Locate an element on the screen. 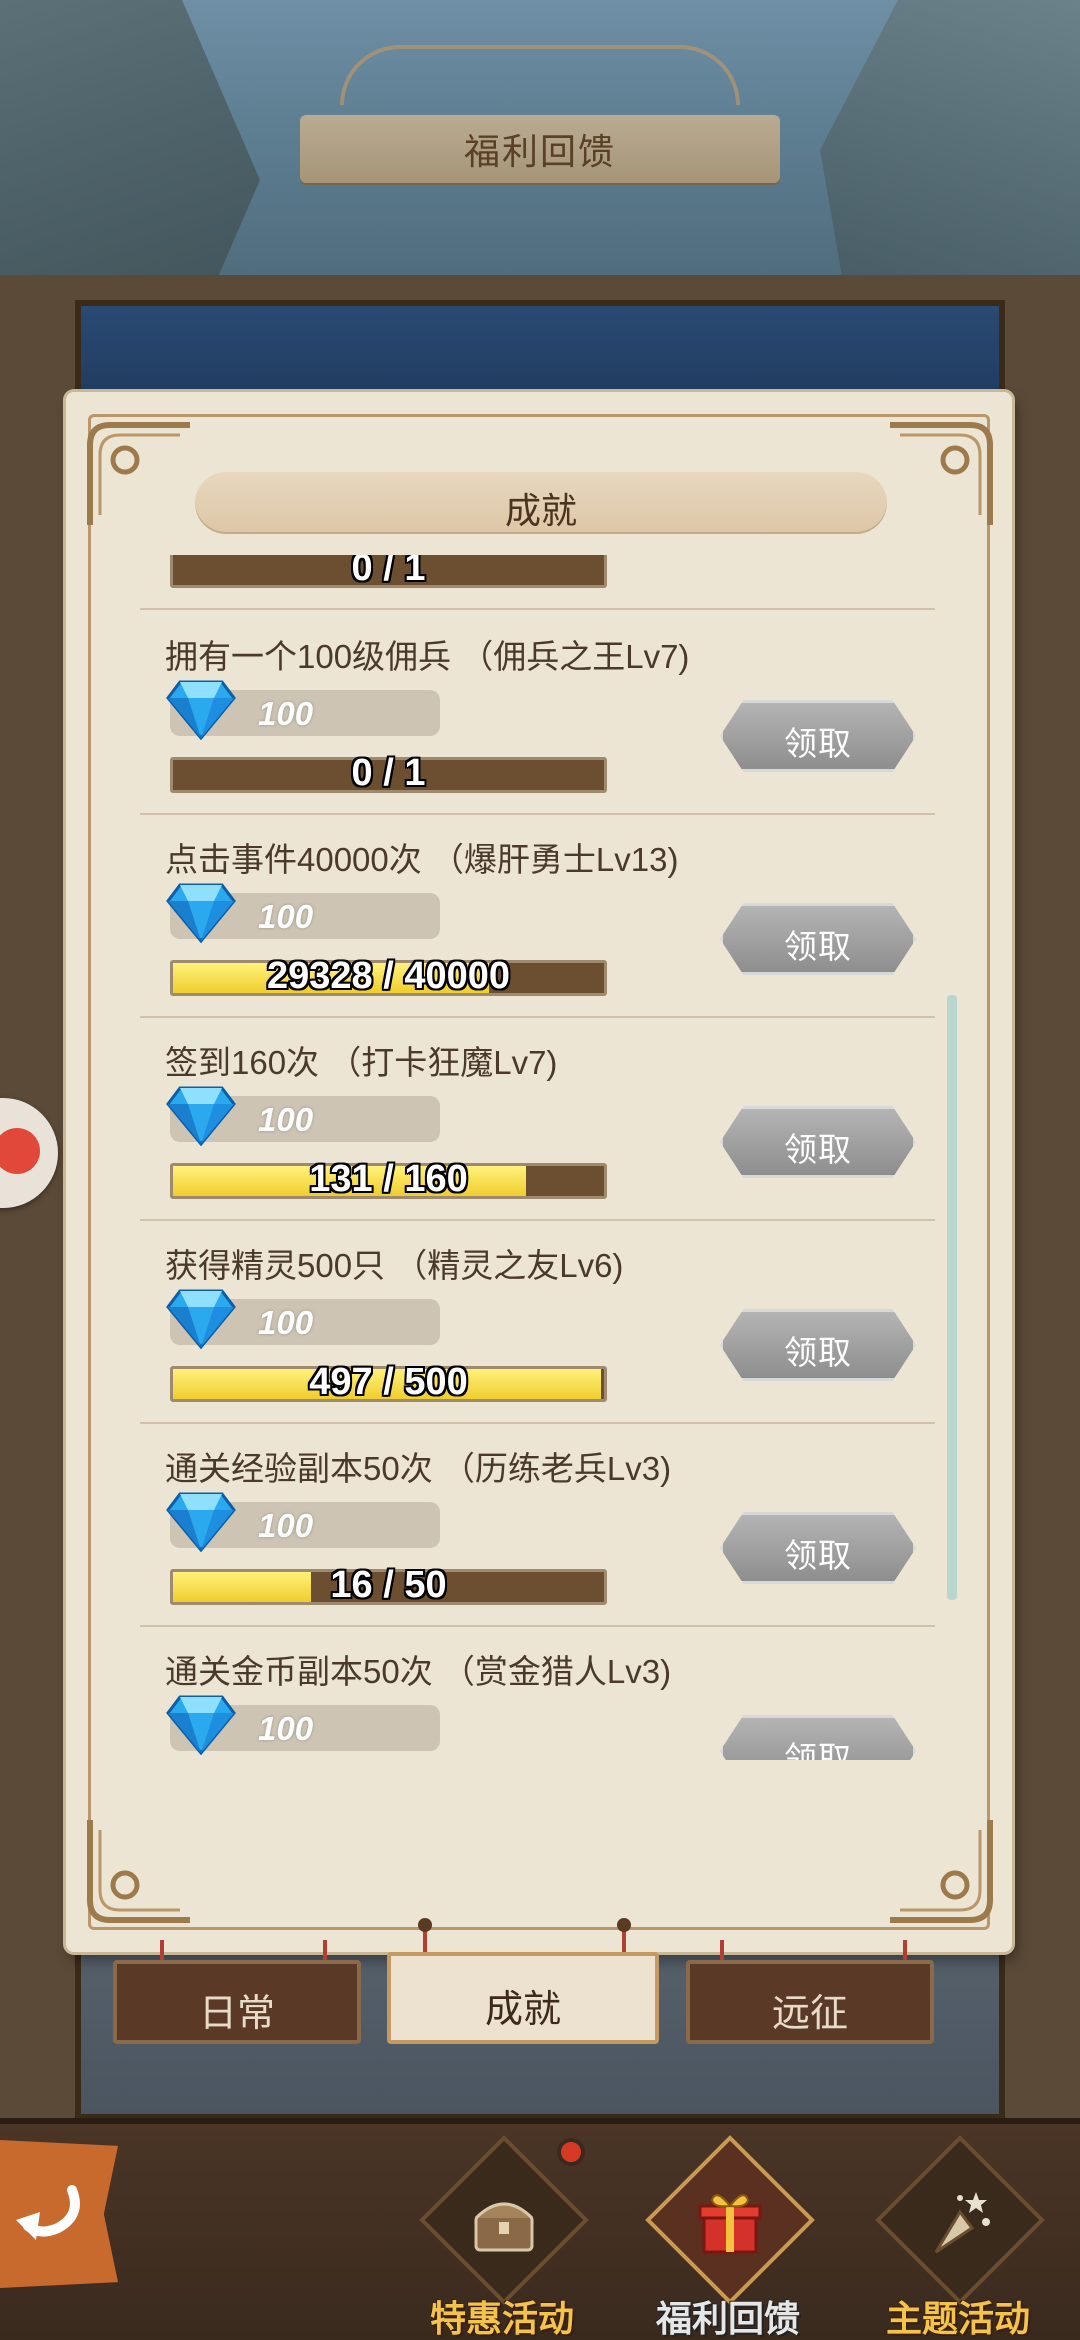 The image size is (1080, 2340). tab-daily: 日常 is located at coordinates (237, 2002).